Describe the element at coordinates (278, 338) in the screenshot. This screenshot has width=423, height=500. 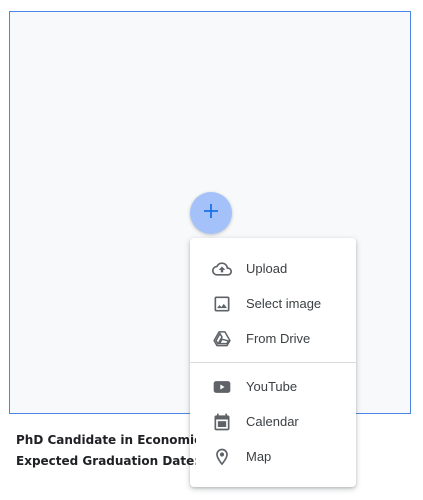
I see `menu-item-label: From Drive` at that location.